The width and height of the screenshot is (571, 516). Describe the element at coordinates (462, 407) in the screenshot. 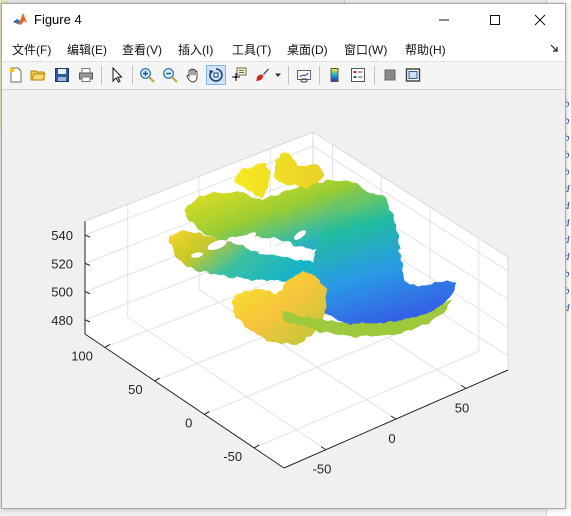

I see `x-tick-label: 50` at that location.